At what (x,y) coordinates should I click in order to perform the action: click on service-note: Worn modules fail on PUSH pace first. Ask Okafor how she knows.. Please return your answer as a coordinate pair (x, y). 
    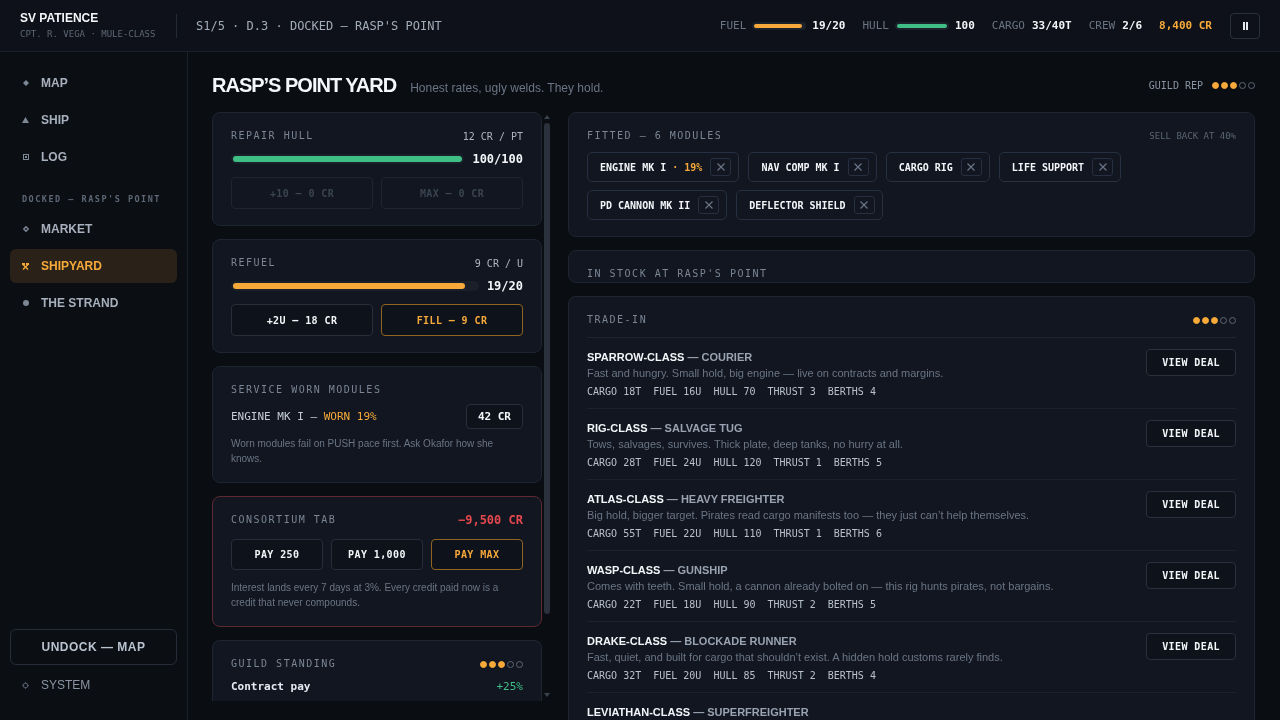
    Looking at the image, I should click on (363, 451).